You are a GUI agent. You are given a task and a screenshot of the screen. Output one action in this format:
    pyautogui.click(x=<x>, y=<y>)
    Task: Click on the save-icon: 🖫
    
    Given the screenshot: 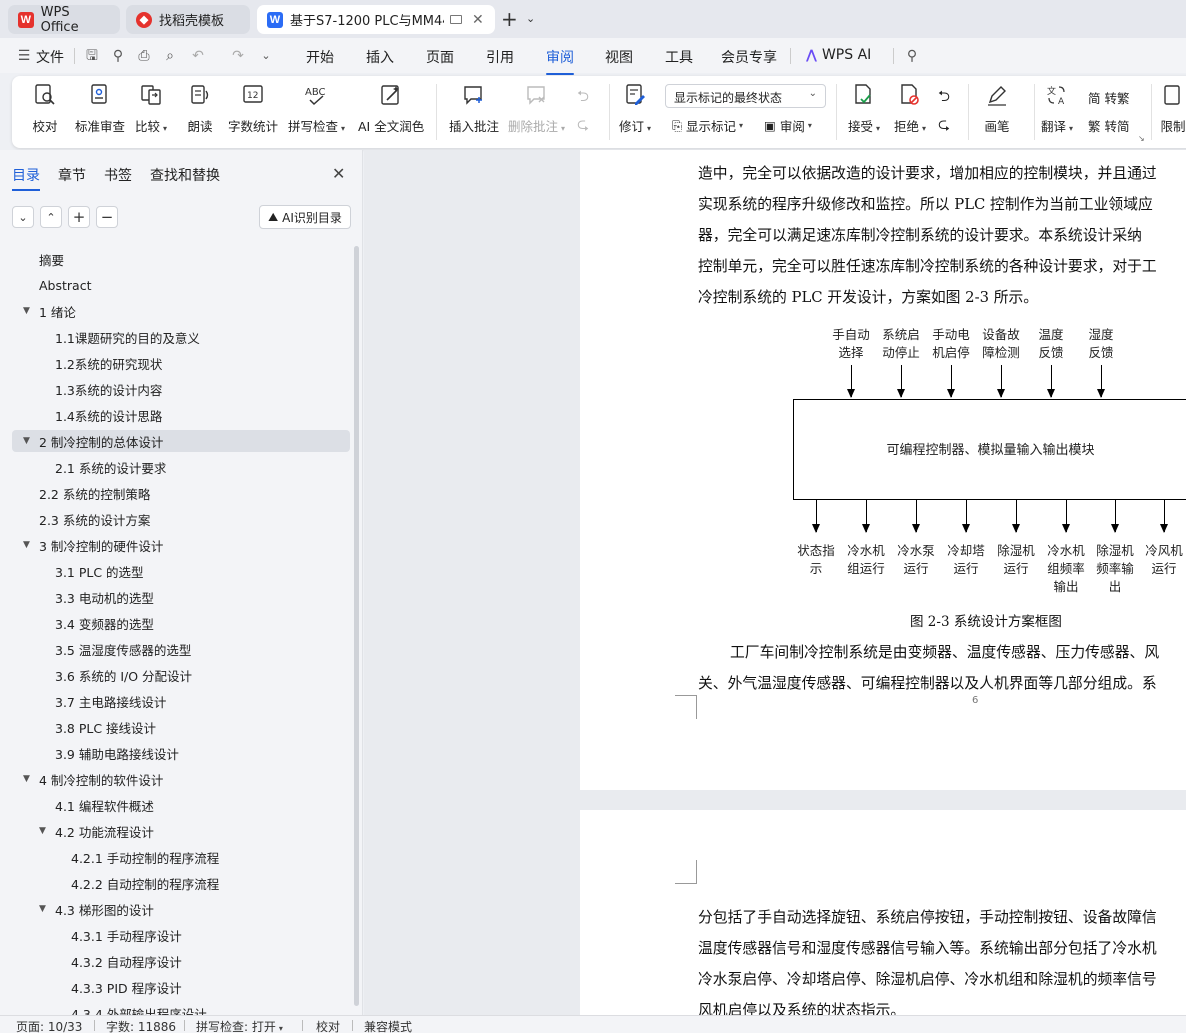 What is the action you would take?
    pyautogui.click(x=92, y=56)
    